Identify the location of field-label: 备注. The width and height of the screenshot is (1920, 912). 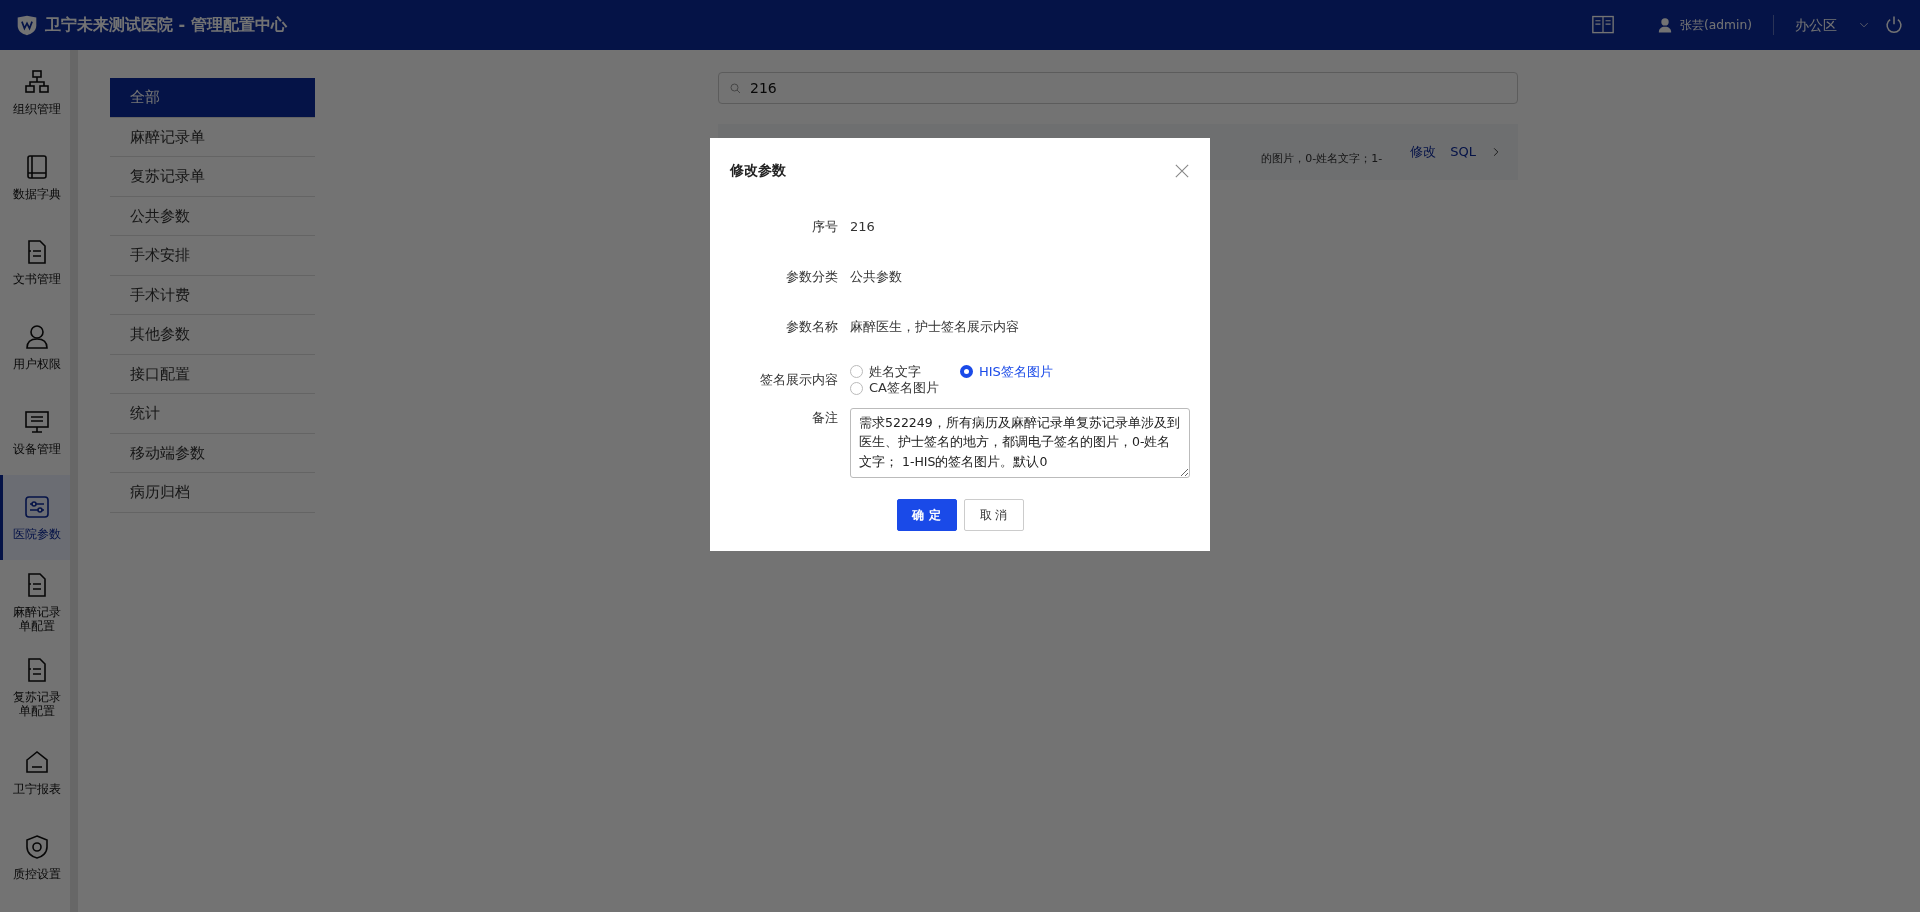
(825, 418).